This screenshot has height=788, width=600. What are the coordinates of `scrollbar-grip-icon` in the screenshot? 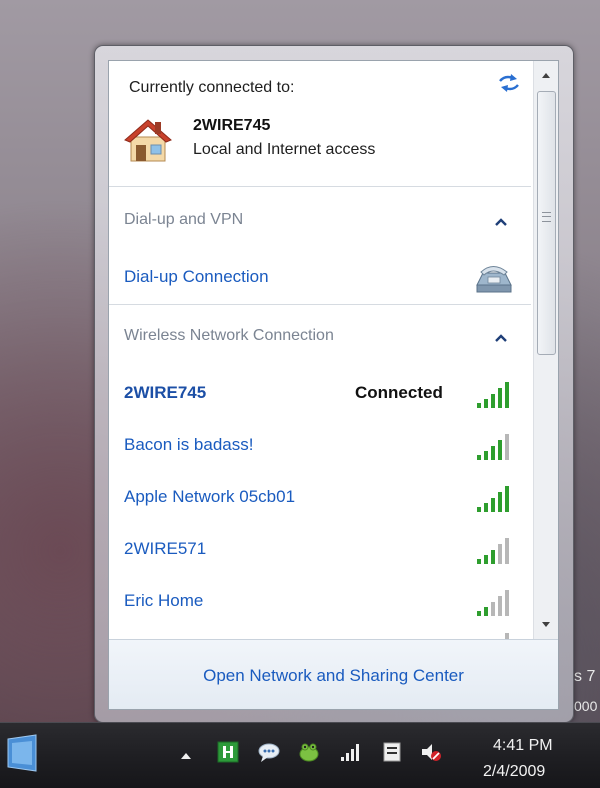 It's located at (546, 217).